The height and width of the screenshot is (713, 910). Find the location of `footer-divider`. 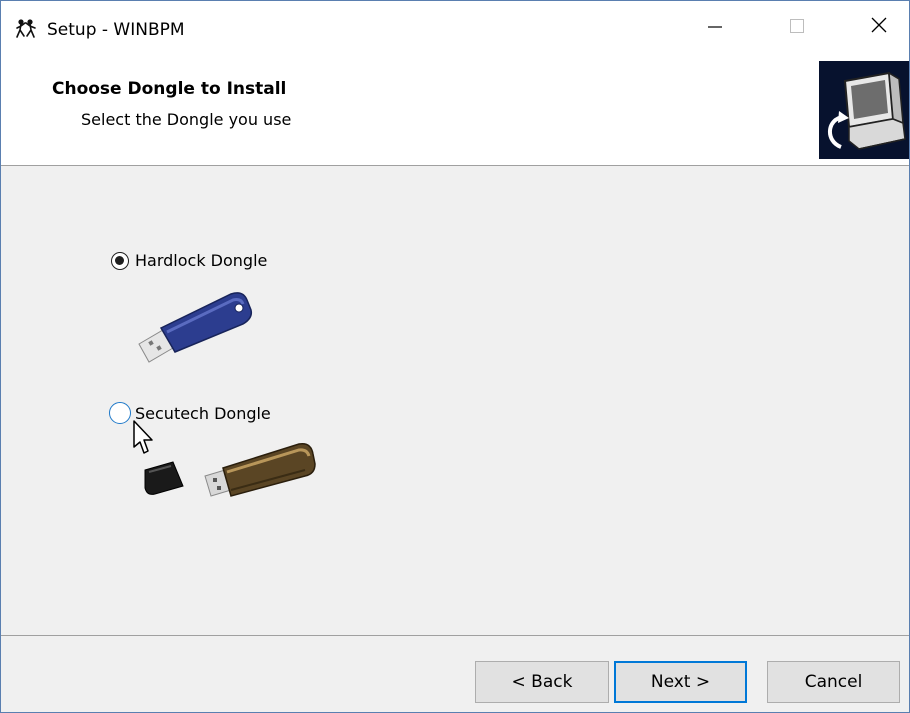

footer-divider is located at coordinates (455, 635).